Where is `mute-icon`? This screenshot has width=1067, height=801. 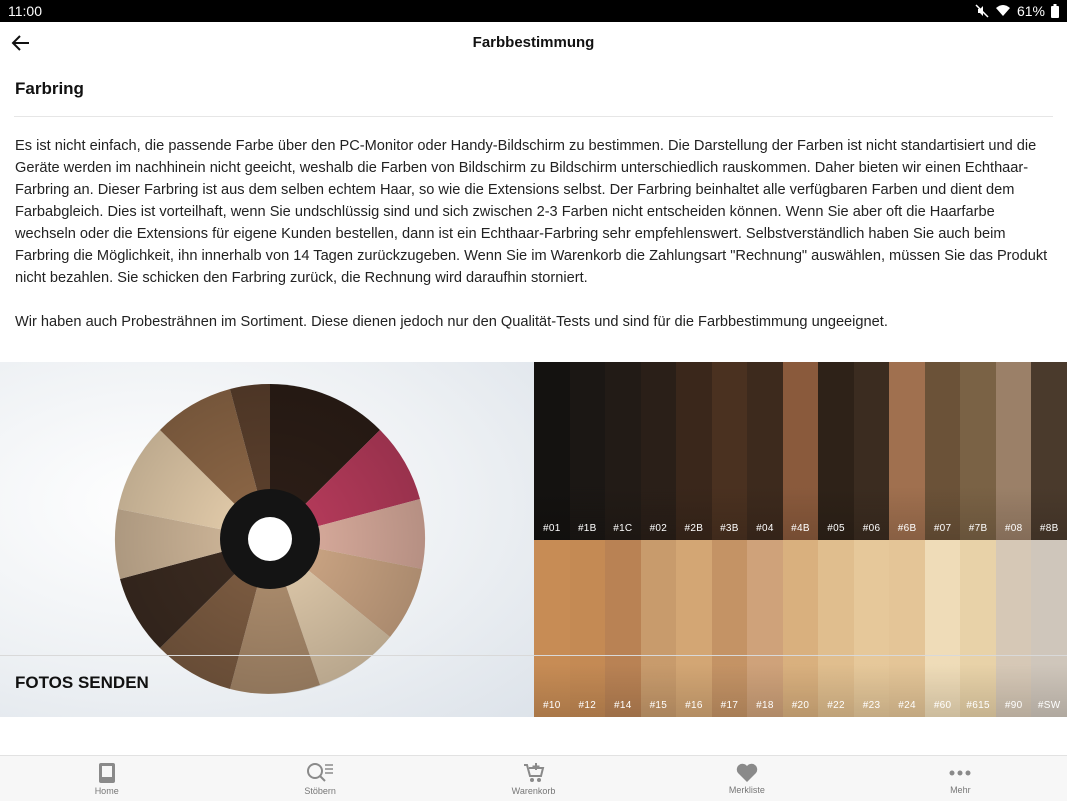 mute-icon is located at coordinates (982, 11).